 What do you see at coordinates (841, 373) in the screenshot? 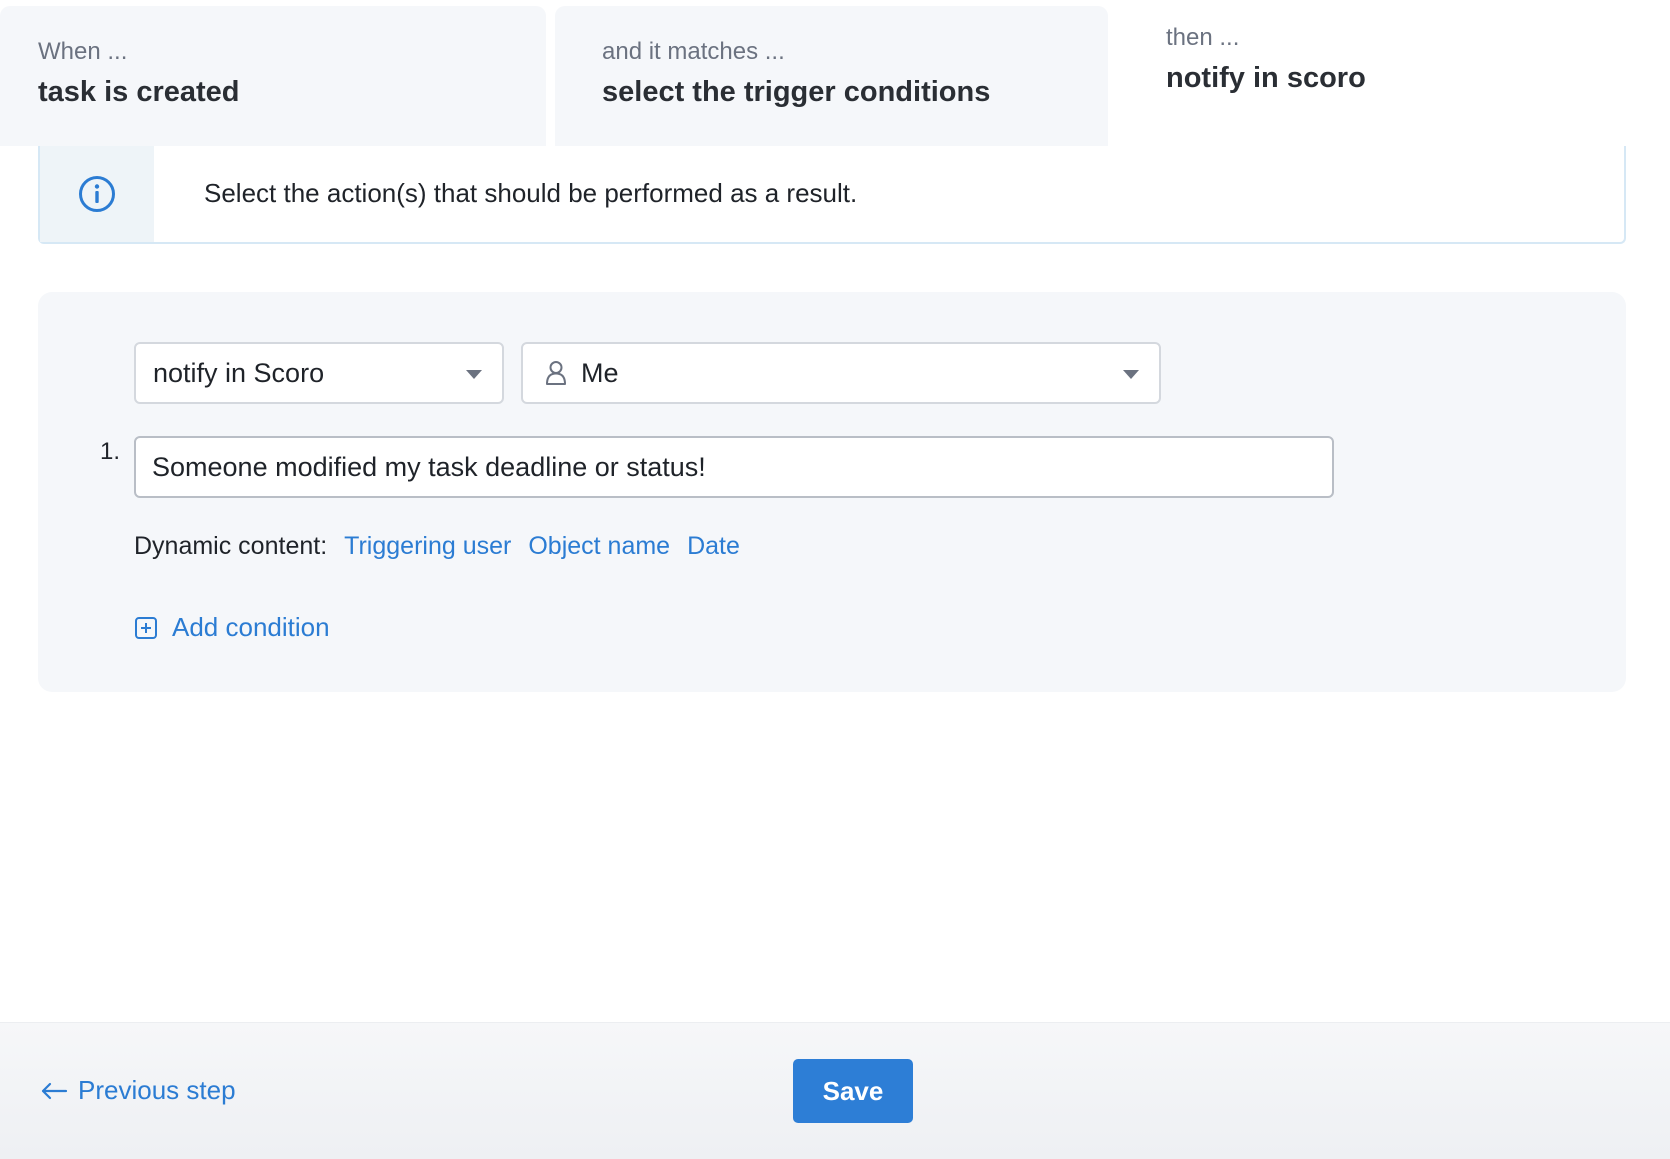
I see `recipient-select: Me` at bounding box center [841, 373].